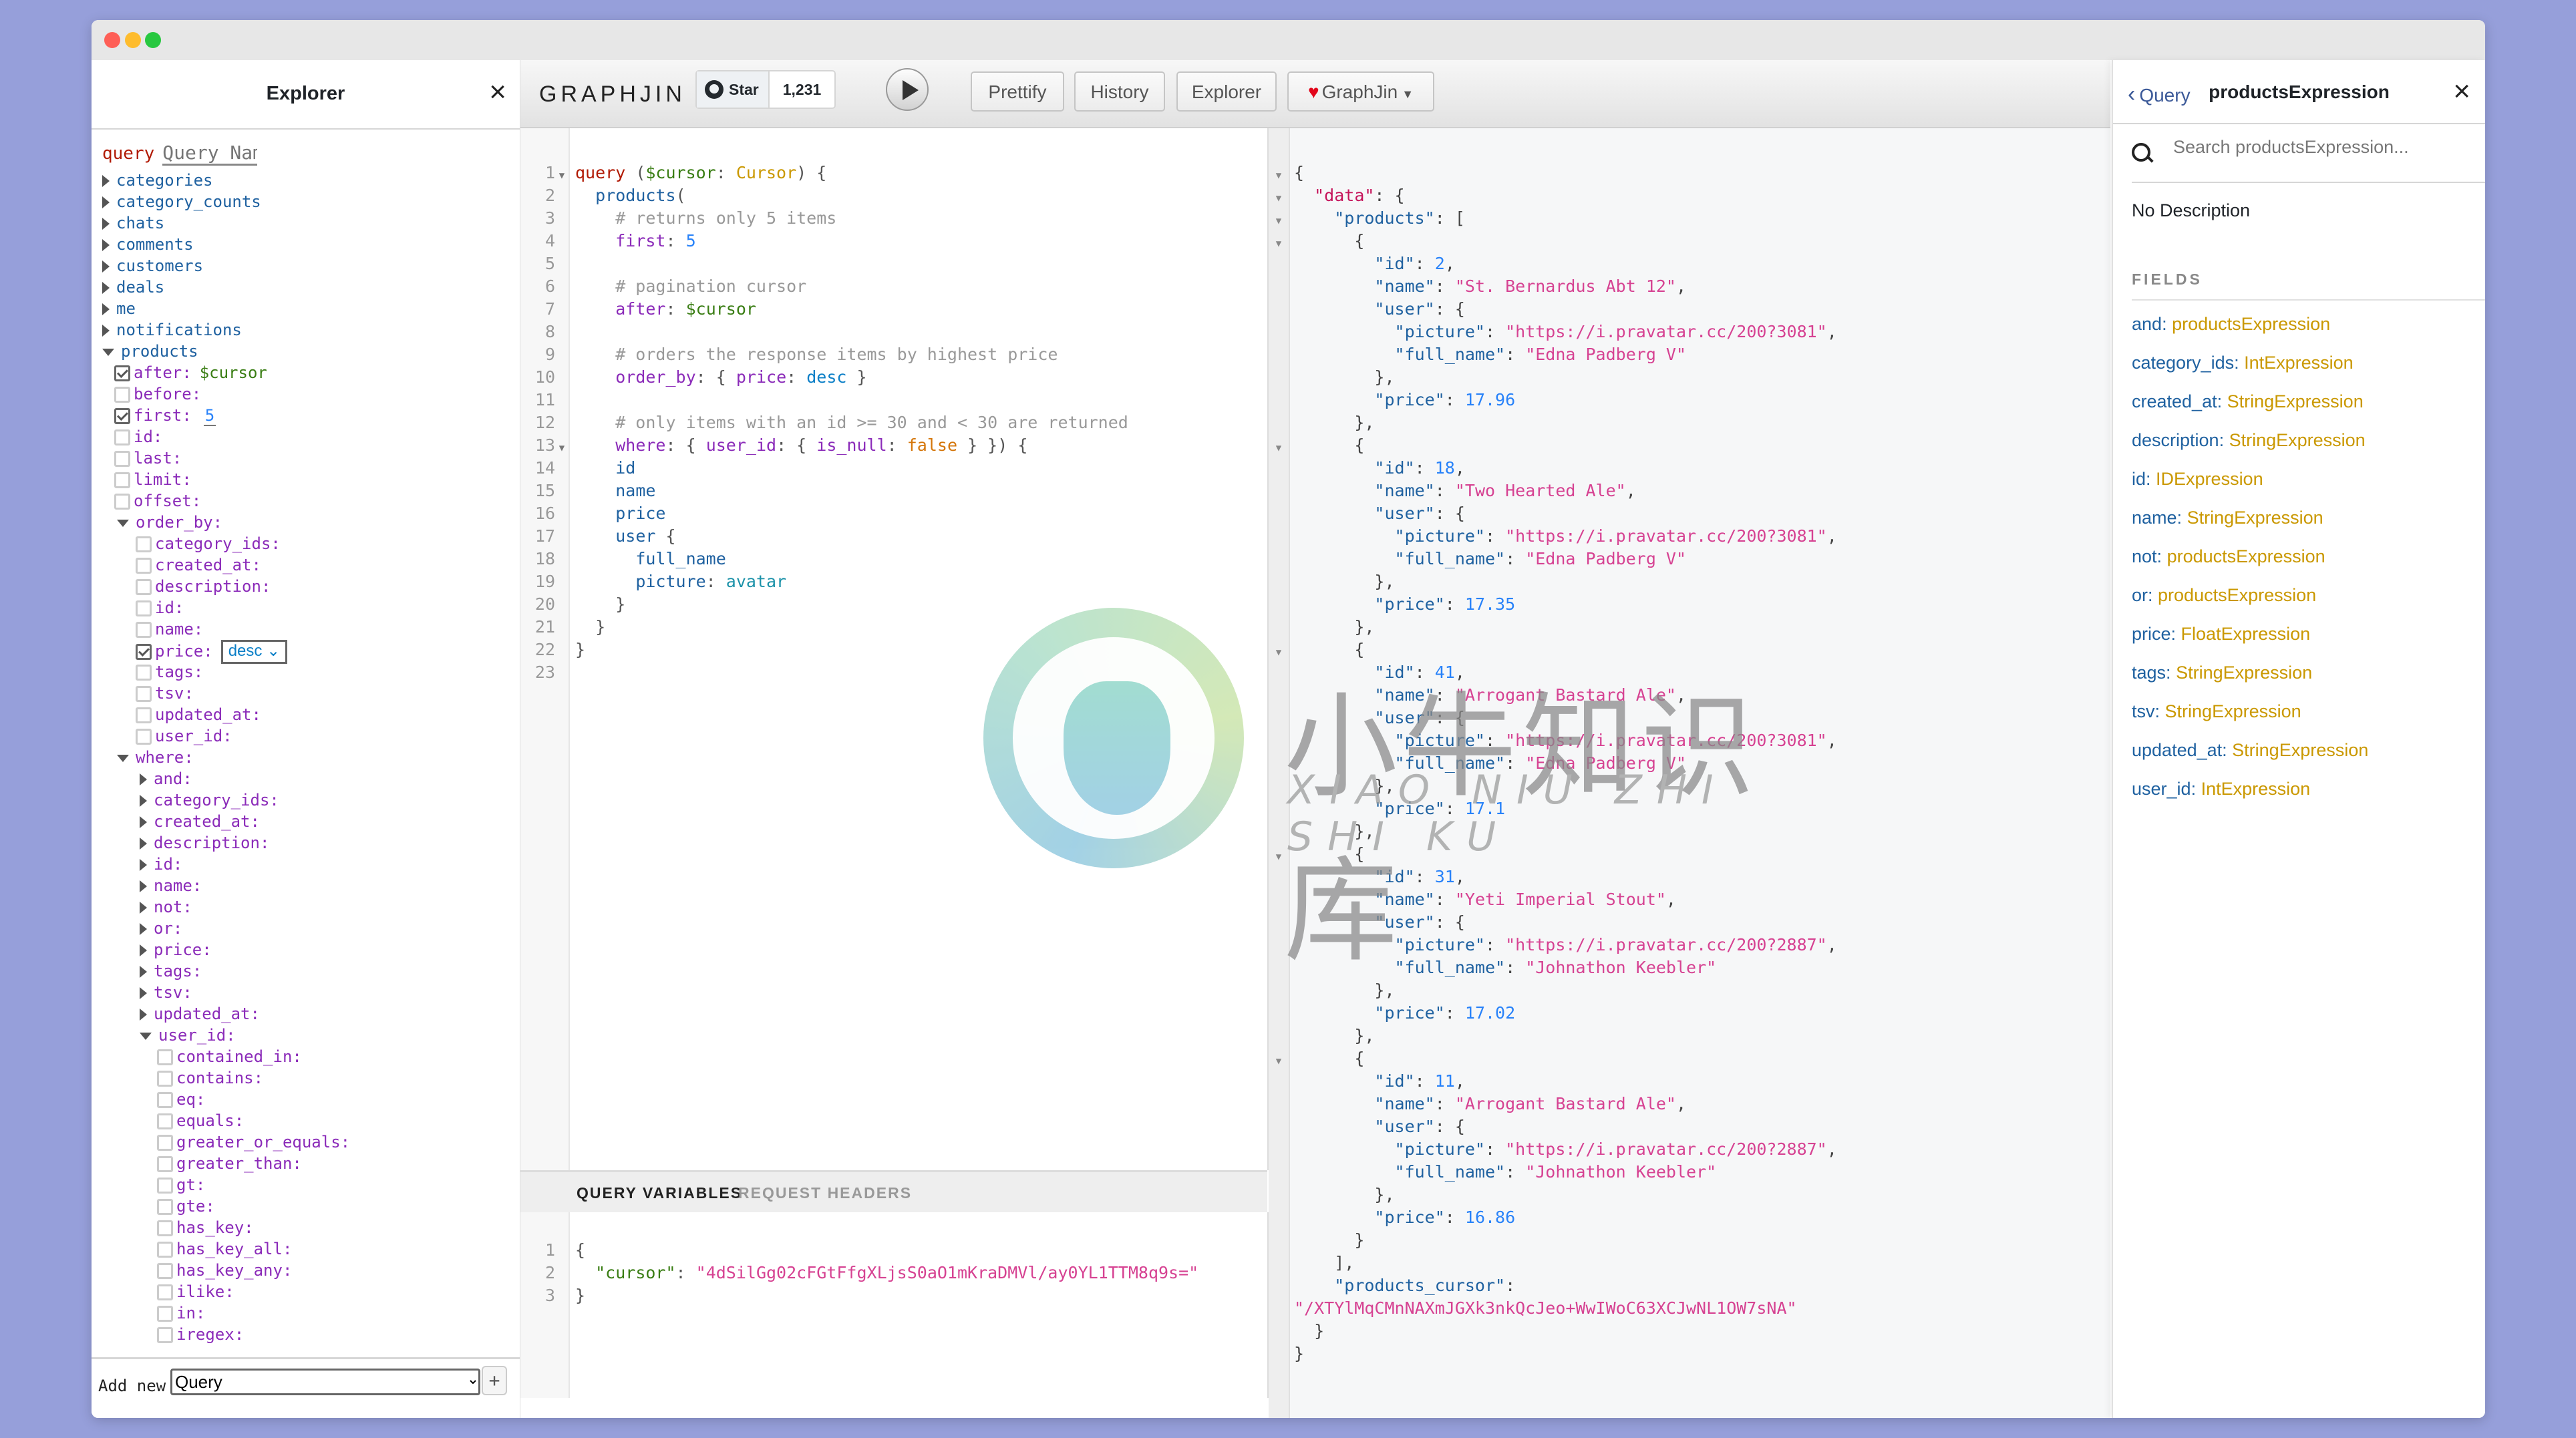 The width and height of the screenshot is (2576, 1438). What do you see at coordinates (306, 1014) in the screenshot?
I see `where-item: updated_at:` at bounding box center [306, 1014].